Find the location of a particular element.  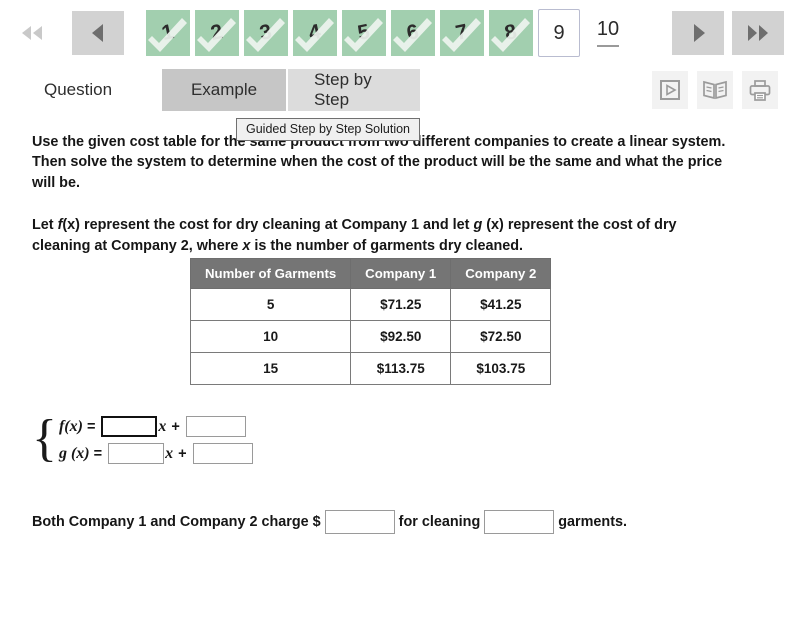

page-button-8: 8 is located at coordinates (511, 33).